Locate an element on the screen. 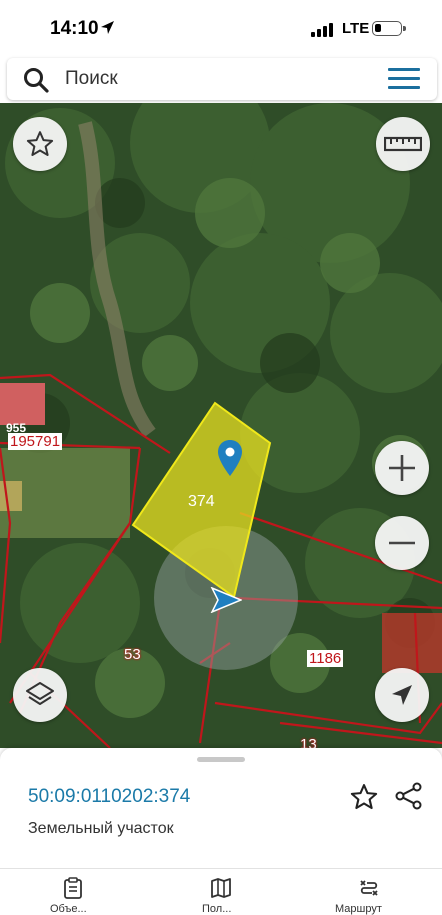  drag-handle is located at coordinates (221, 759).